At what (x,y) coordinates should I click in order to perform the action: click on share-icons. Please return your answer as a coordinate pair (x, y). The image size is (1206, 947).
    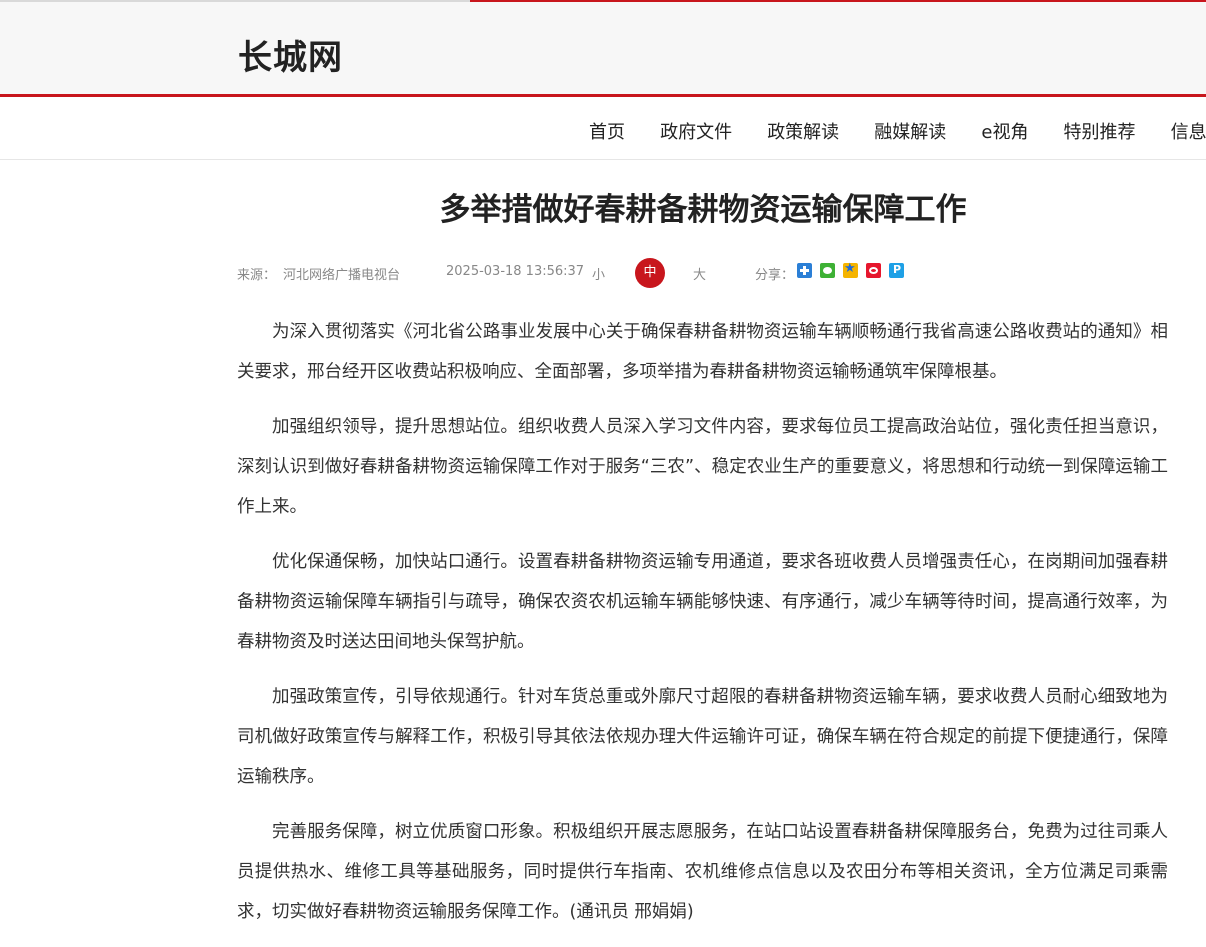
    Looking at the image, I should click on (854, 269).